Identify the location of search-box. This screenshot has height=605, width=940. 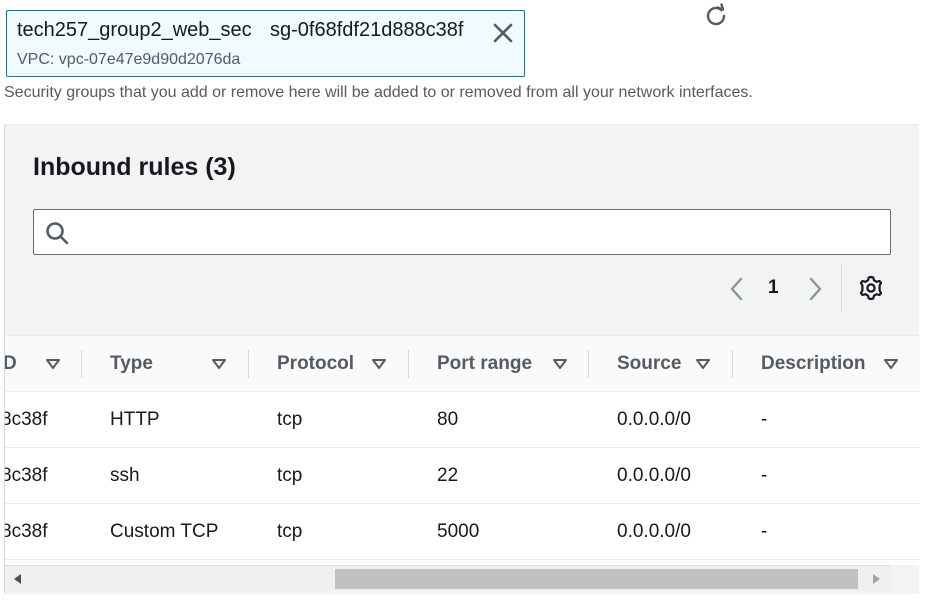
(462, 232).